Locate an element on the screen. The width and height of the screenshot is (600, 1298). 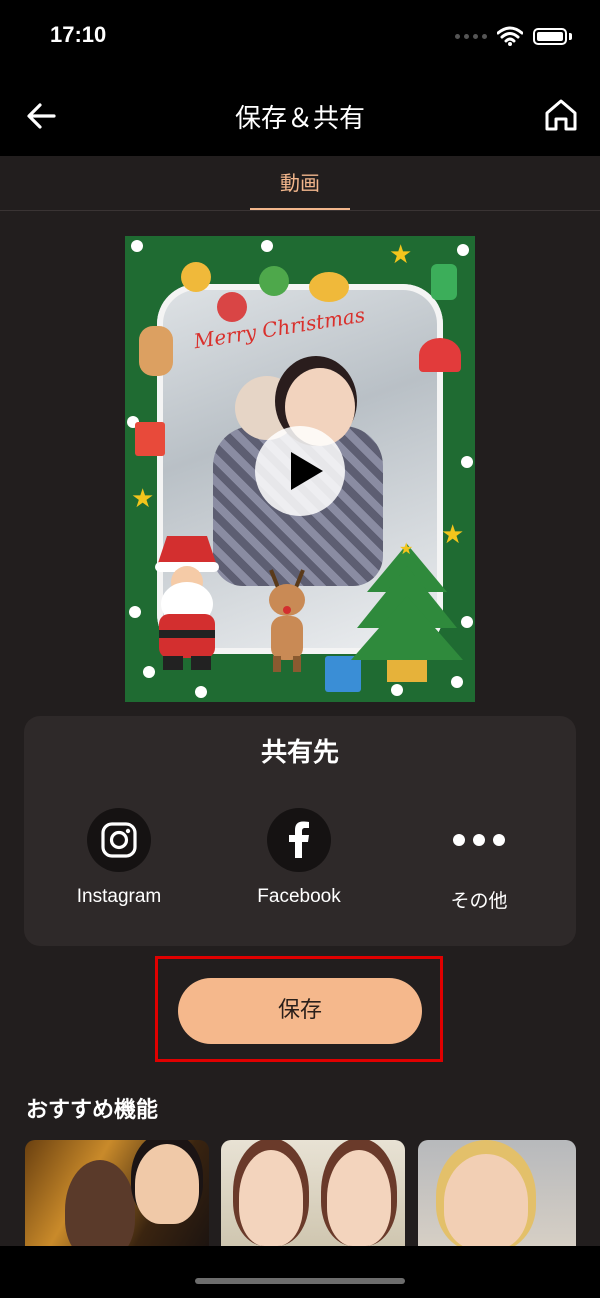
share-title: 共有先 is located at coordinates (299, 753).